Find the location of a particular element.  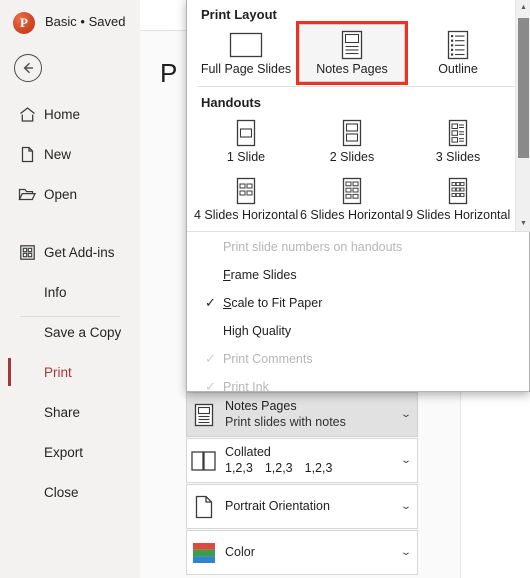

handout-3-icon is located at coordinates (458, 133).